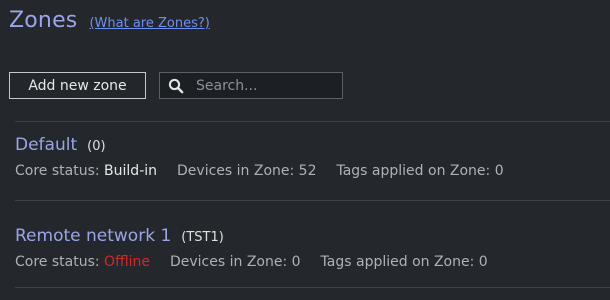 The height and width of the screenshot is (300, 610). What do you see at coordinates (149, 23) in the screenshot?
I see `what-are-zones-link: (What are Zones?)` at bounding box center [149, 23].